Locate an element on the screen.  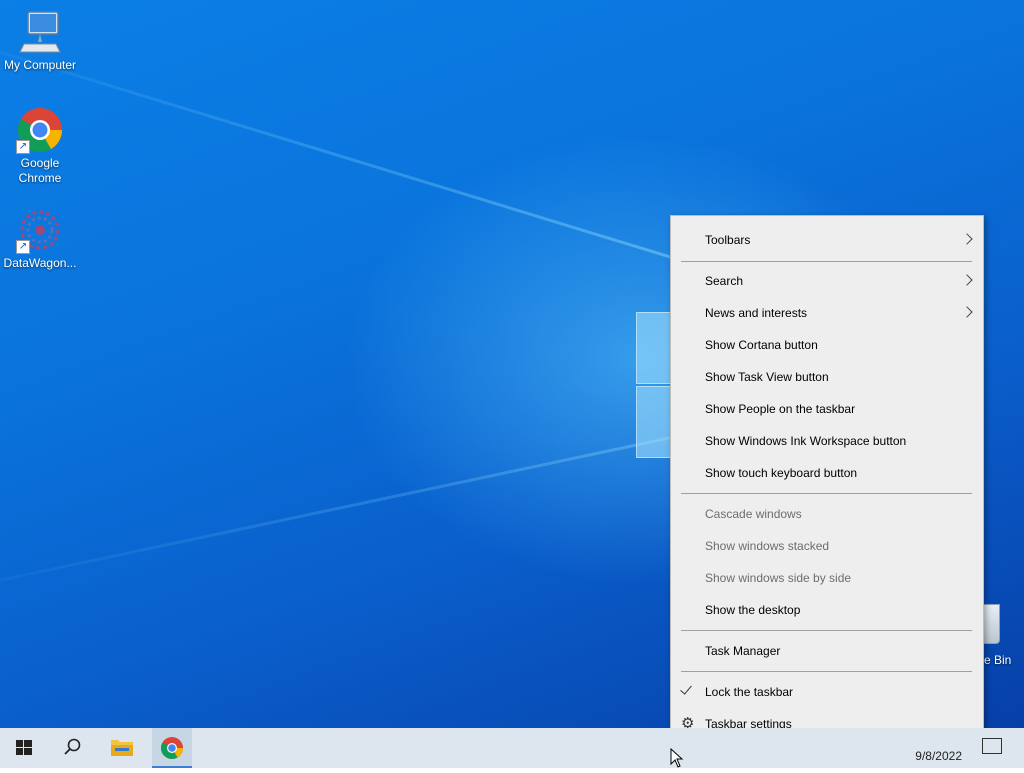
menu-item-cascade-windows: Cascade windows is located at coordinates (827, 514).